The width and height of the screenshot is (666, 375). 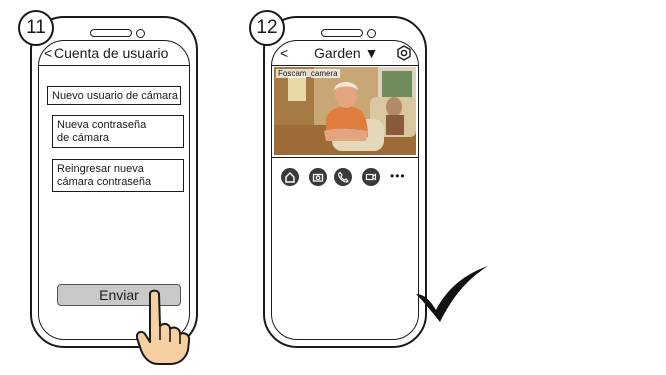 I want to click on live-video-image, so click(x=345, y=111).